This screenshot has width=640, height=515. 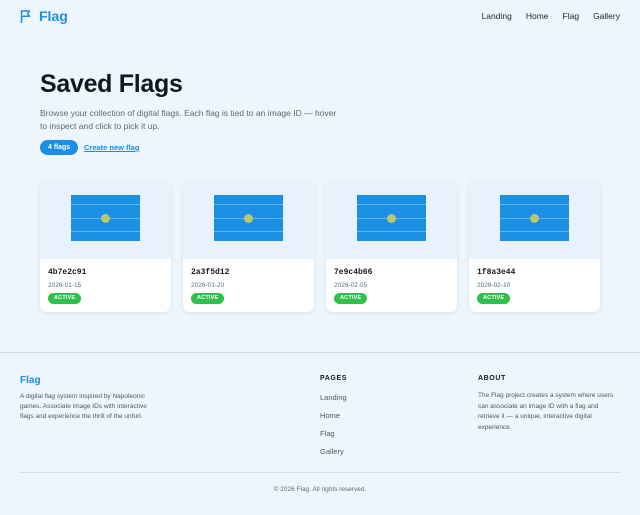 What do you see at coordinates (492, 378) in the screenshot?
I see `footer-about-heading: ABOUT` at bounding box center [492, 378].